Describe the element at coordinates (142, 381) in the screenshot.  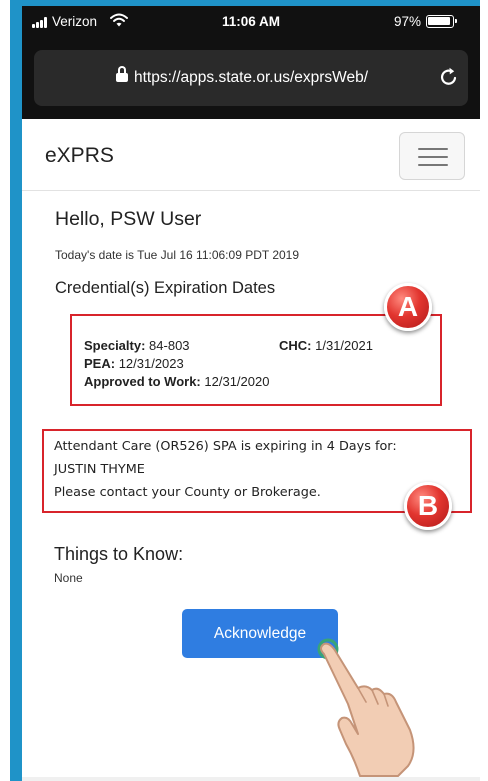
I see `approved-label: Approved to Work:` at that location.